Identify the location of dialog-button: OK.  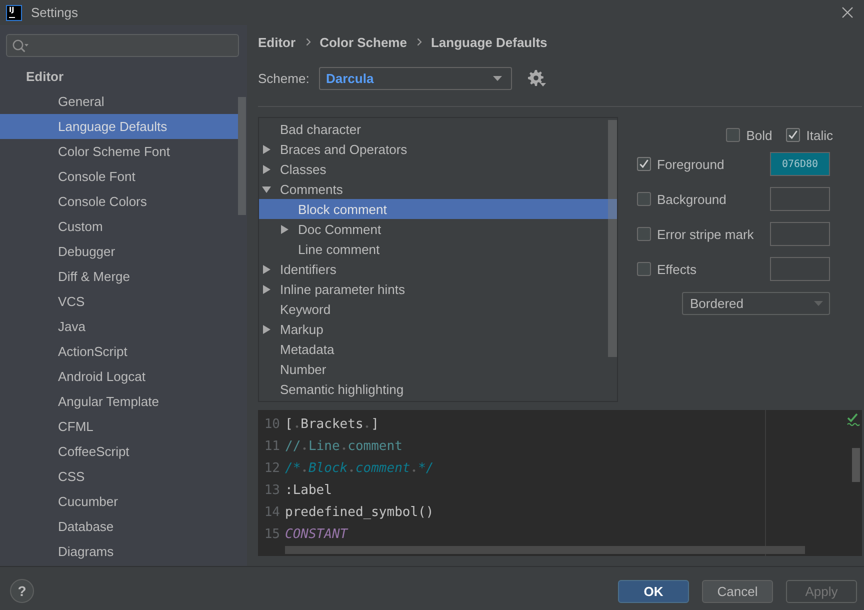
(653, 591).